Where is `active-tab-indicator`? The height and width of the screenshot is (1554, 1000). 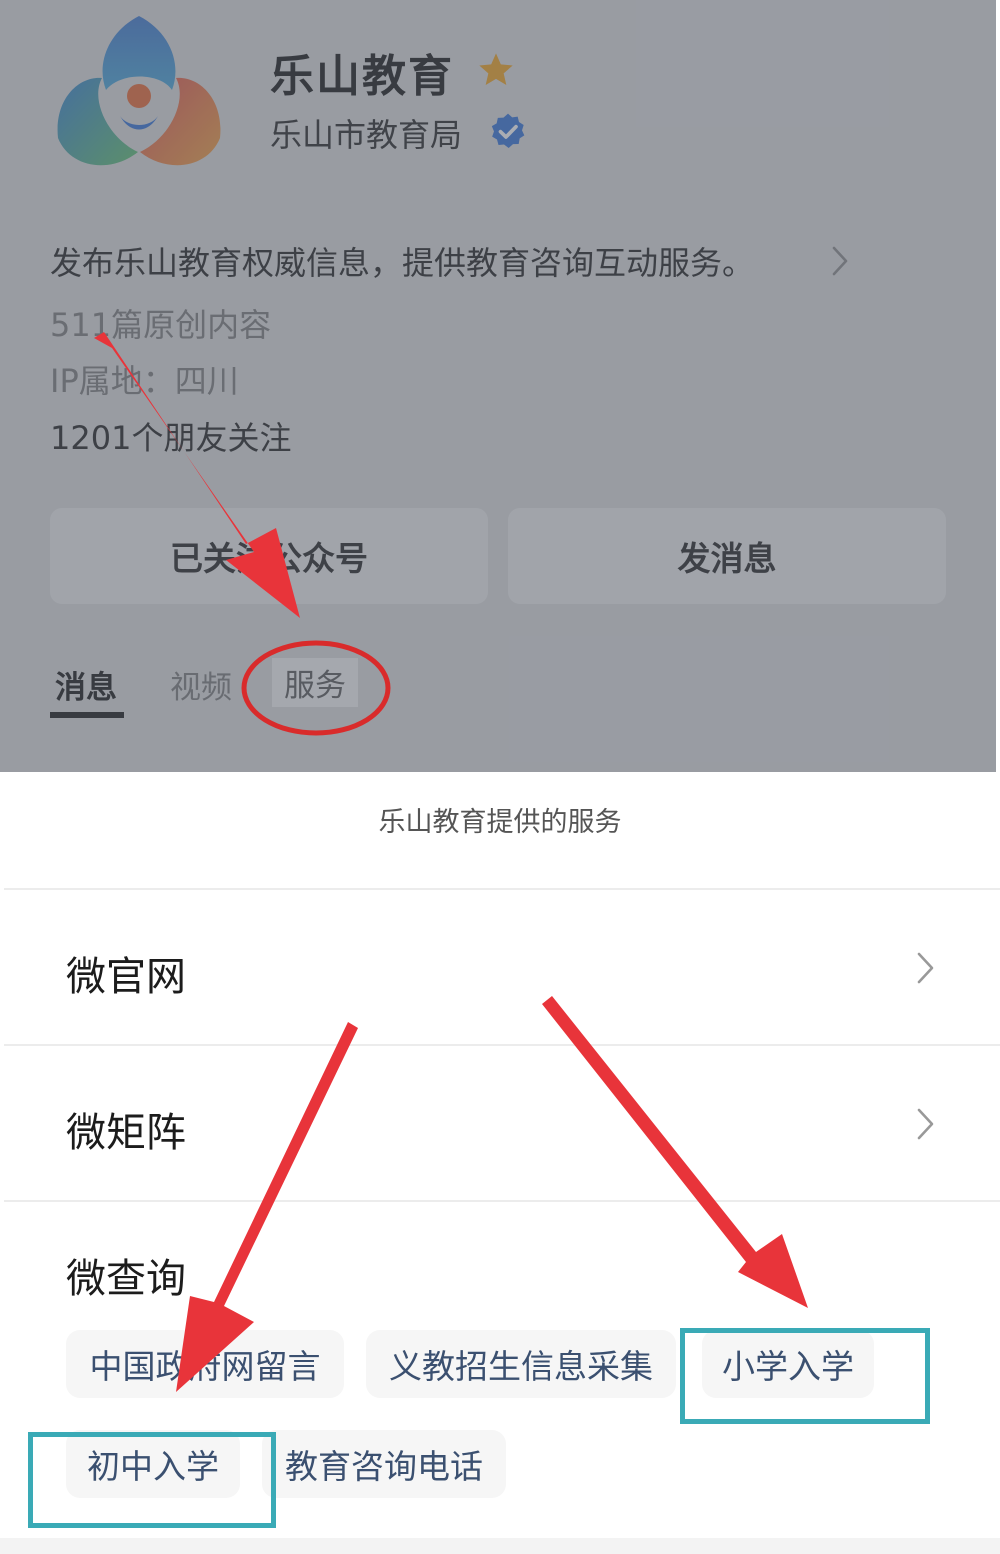 active-tab-indicator is located at coordinates (87, 715).